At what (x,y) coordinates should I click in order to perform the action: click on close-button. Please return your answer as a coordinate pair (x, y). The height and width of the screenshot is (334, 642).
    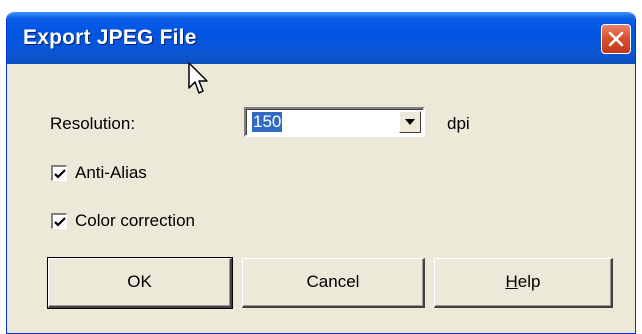
    Looking at the image, I should click on (616, 39).